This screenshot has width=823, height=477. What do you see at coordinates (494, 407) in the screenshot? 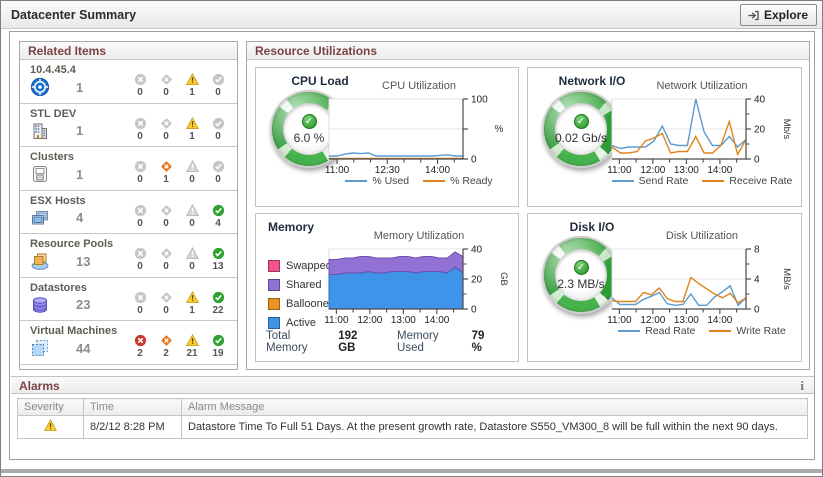
I see `alarms-column-header: Alarm Message` at bounding box center [494, 407].